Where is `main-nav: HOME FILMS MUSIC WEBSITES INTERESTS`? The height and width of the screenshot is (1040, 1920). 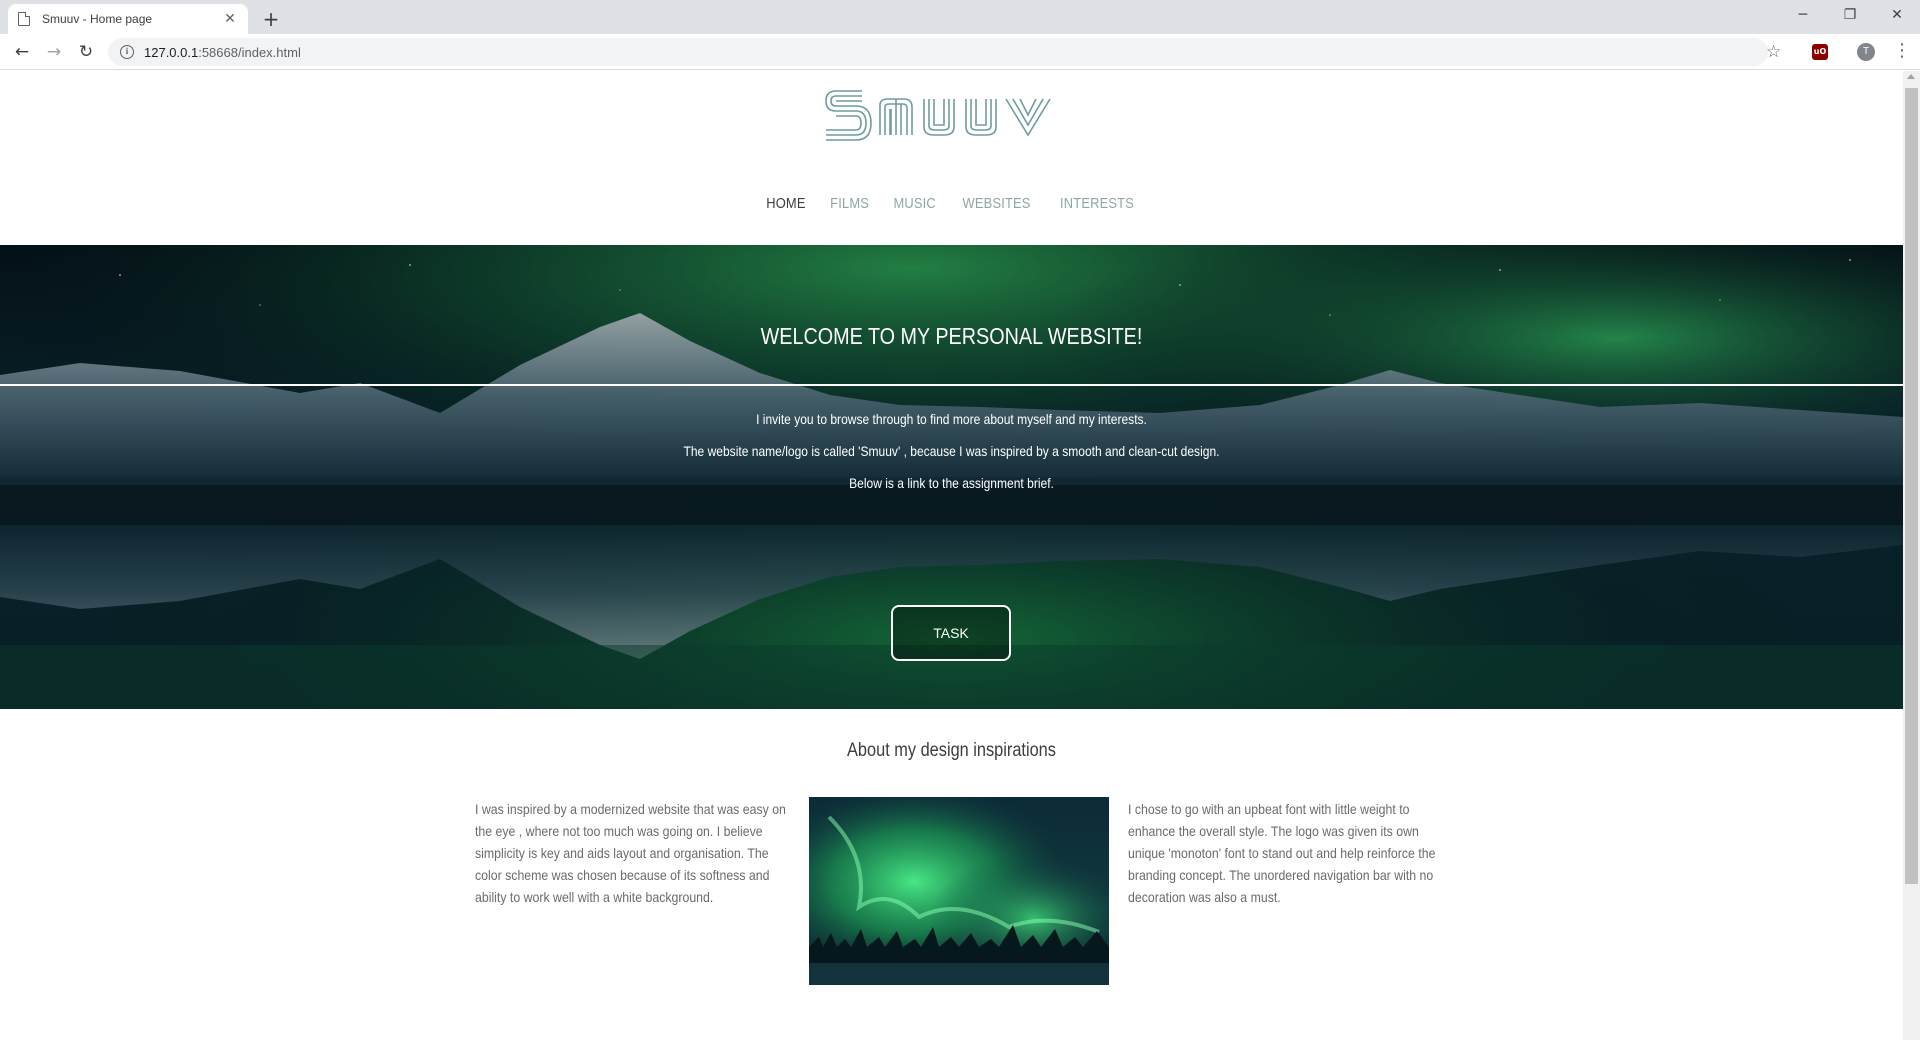
main-nav: HOME FILMS MUSIC WEBSITES INTERESTS is located at coordinates (951, 202).